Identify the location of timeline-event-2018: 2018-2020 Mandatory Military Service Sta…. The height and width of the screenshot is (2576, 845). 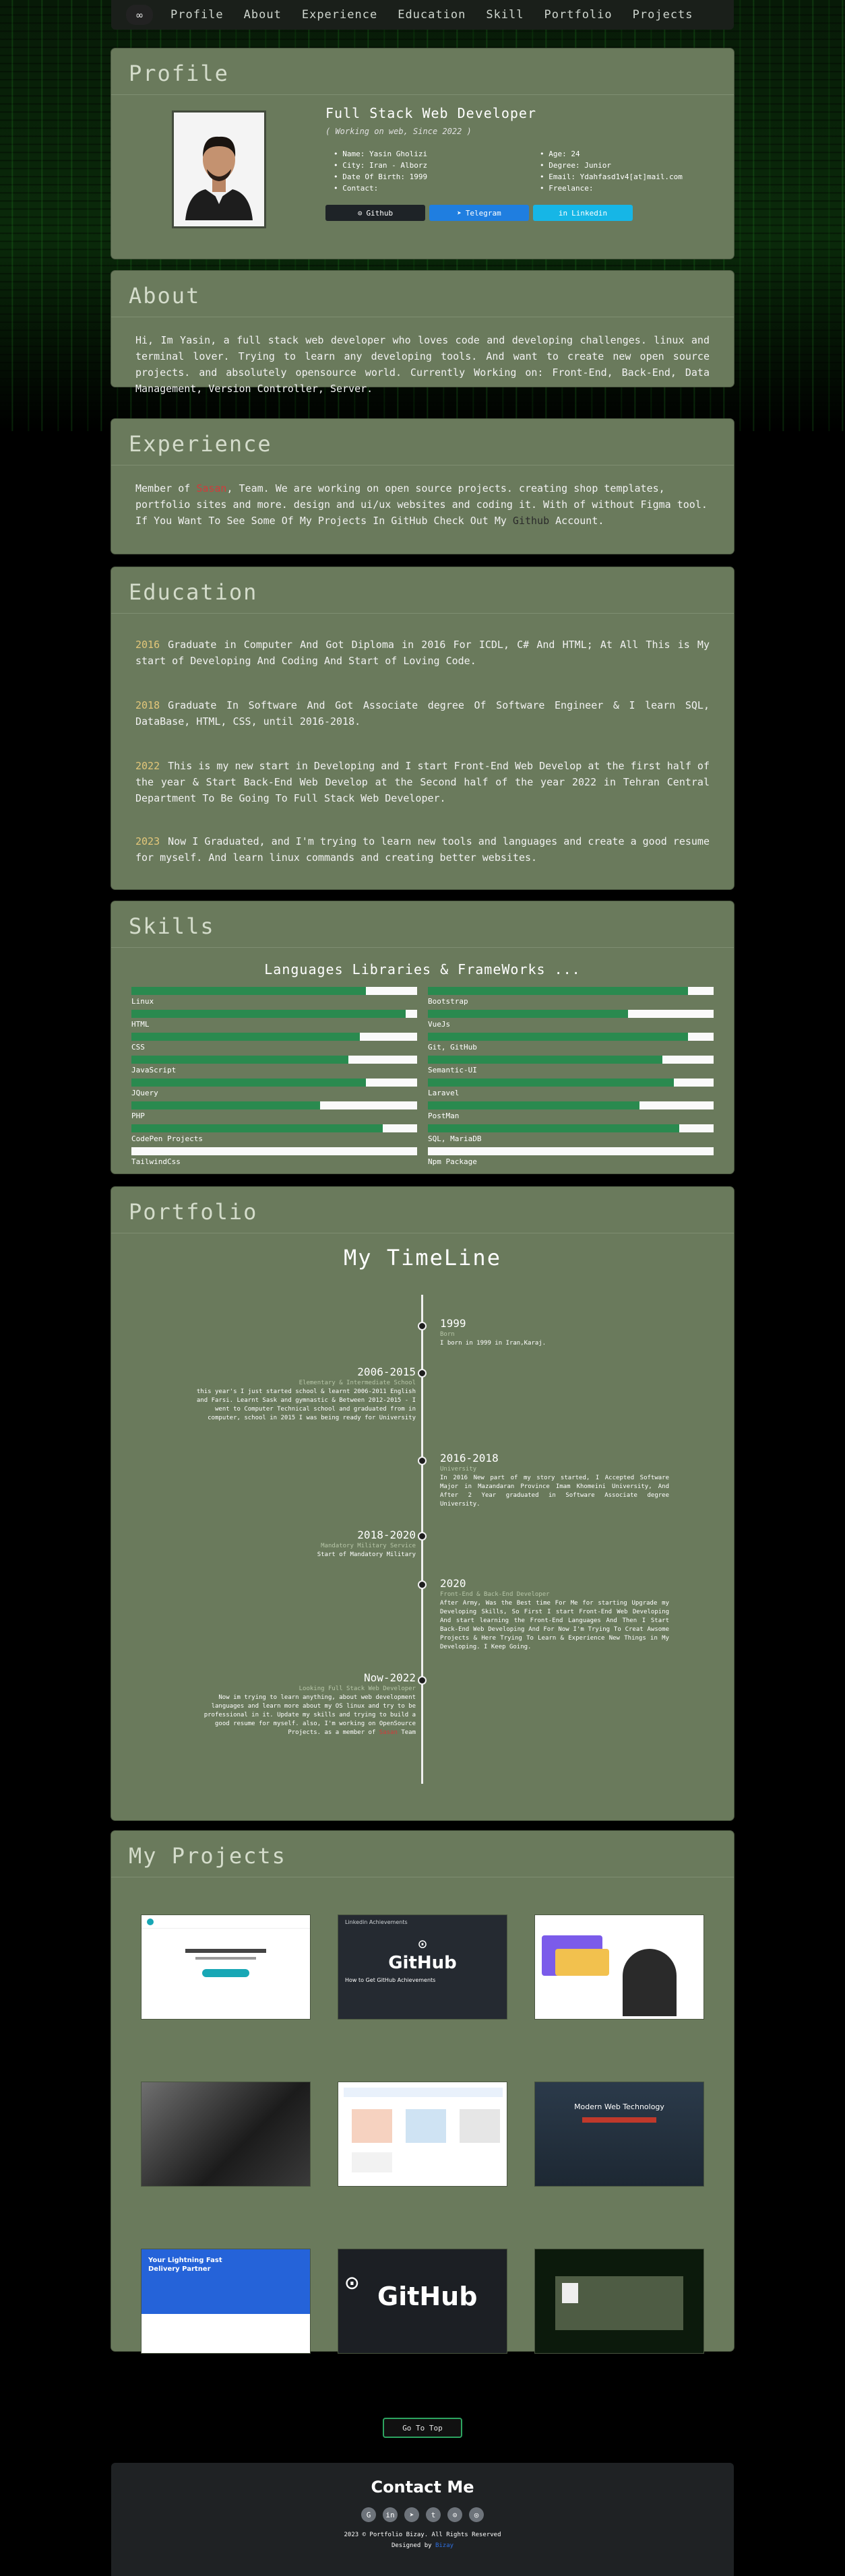
(301, 1544).